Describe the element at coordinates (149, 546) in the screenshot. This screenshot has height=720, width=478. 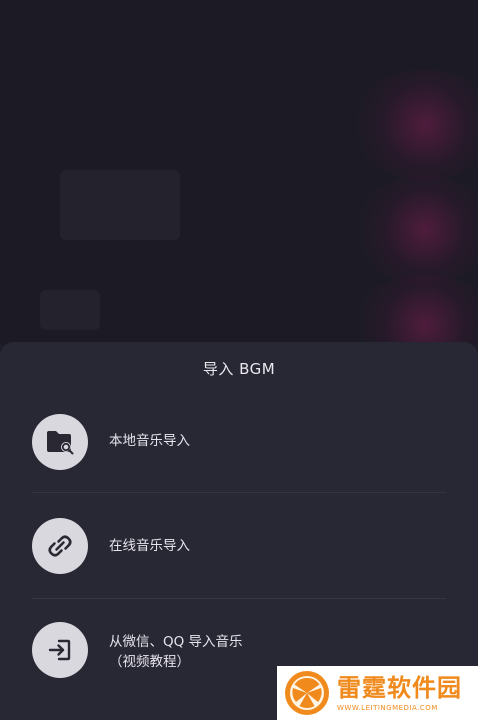
I see `online-music-label: 在线音乐导入` at that location.